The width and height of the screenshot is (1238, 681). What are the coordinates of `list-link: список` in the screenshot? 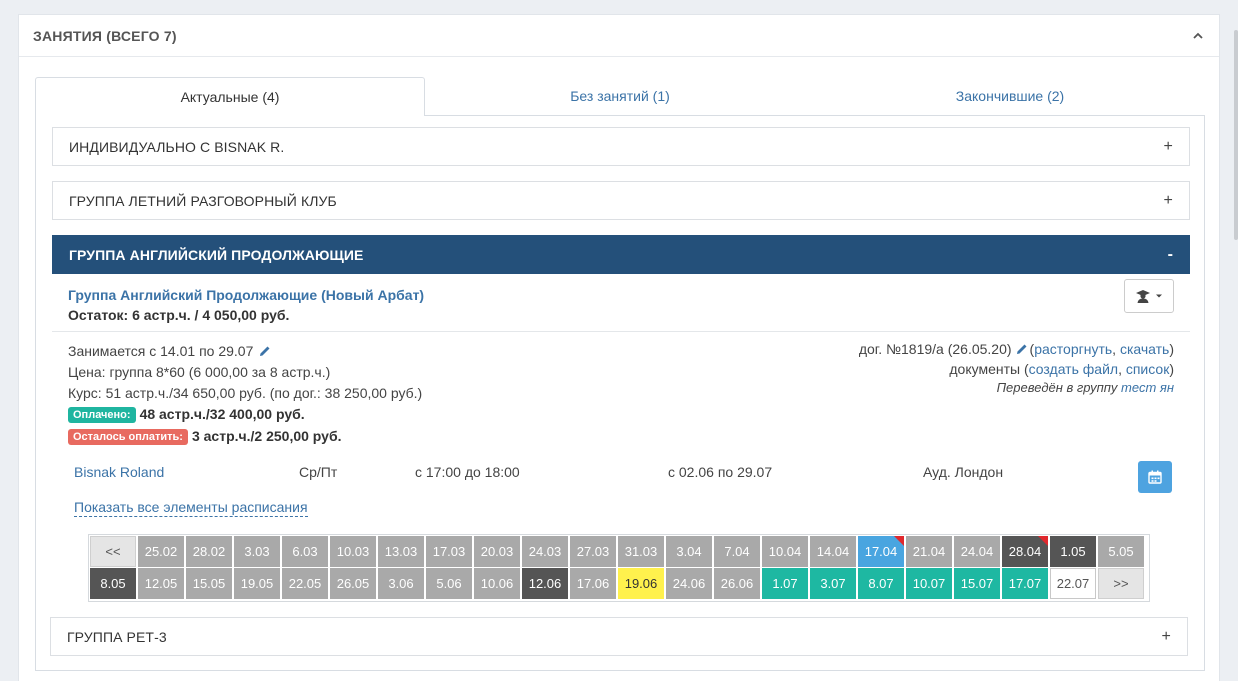 It's located at (1147, 369).